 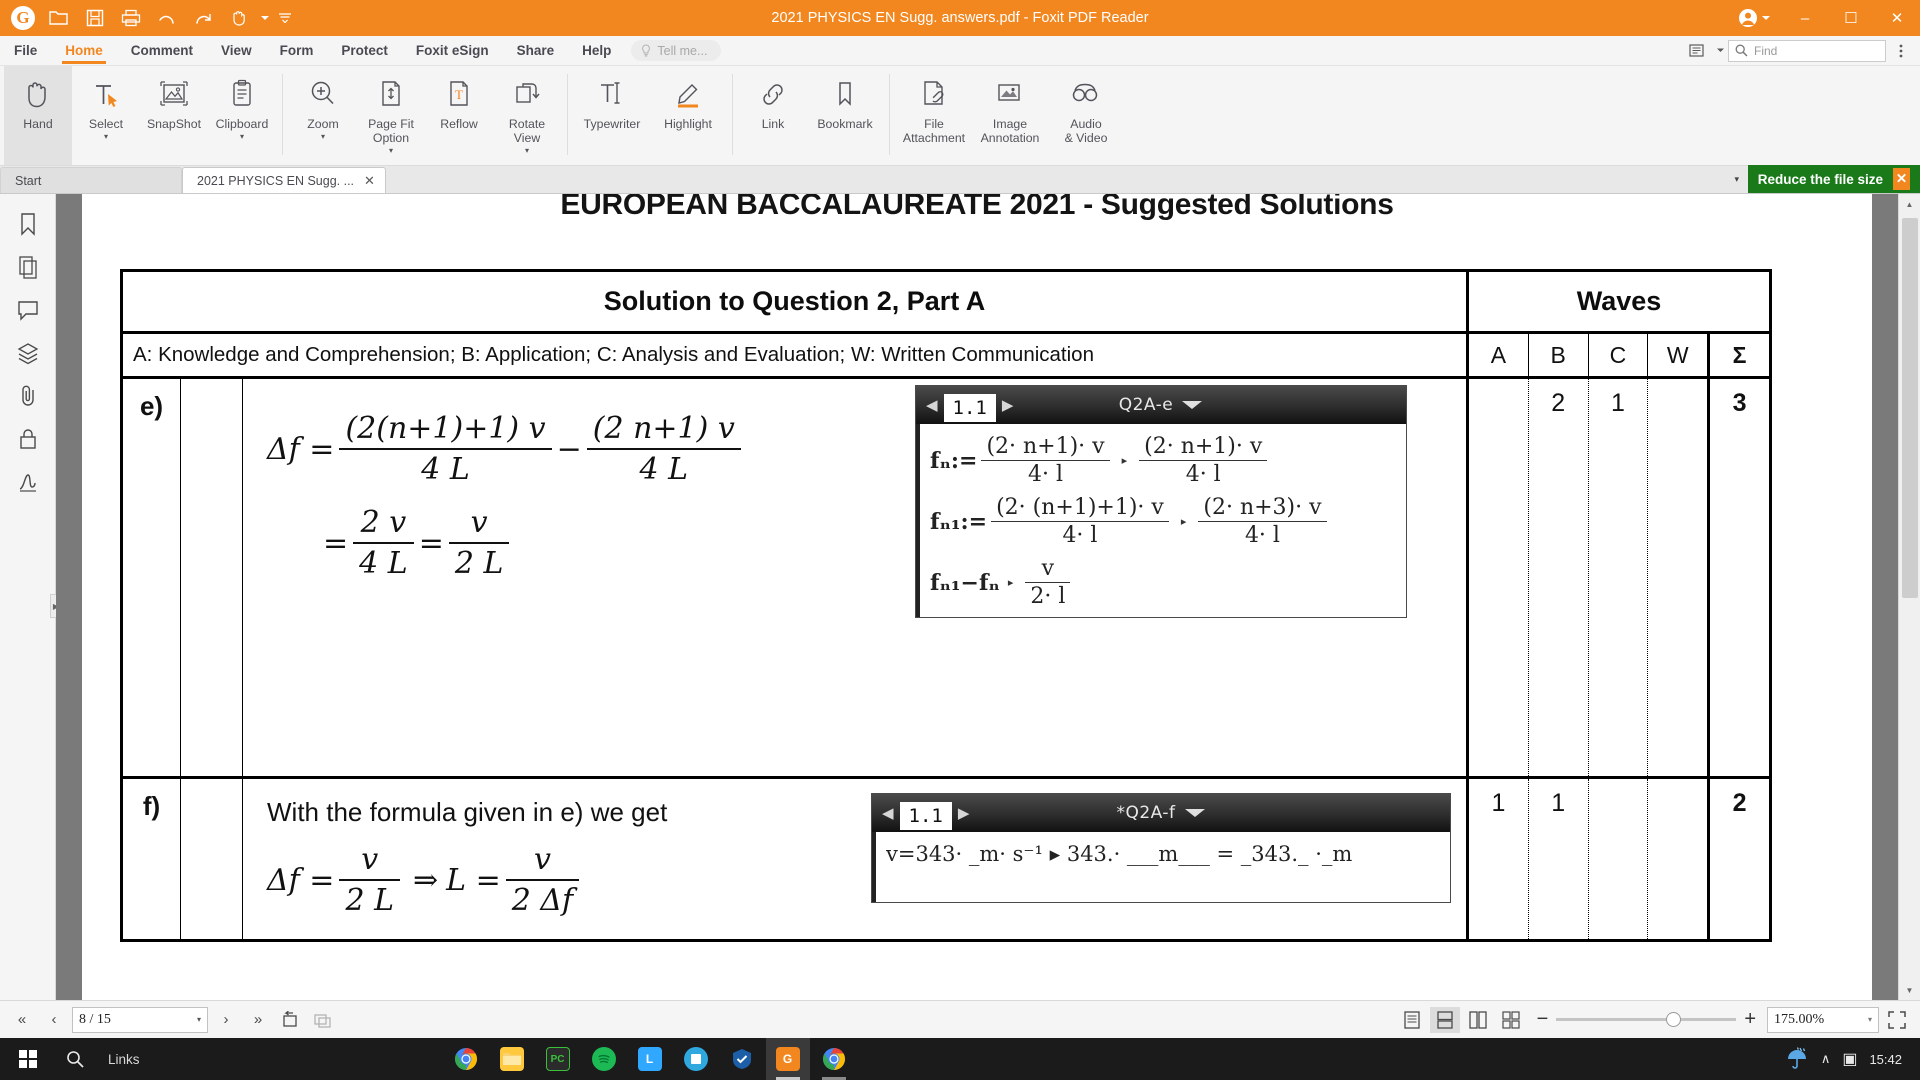 What do you see at coordinates (466, 1059) in the screenshot?
I see `taskbar-chrome-icon` at bounding box center [466, 1059].